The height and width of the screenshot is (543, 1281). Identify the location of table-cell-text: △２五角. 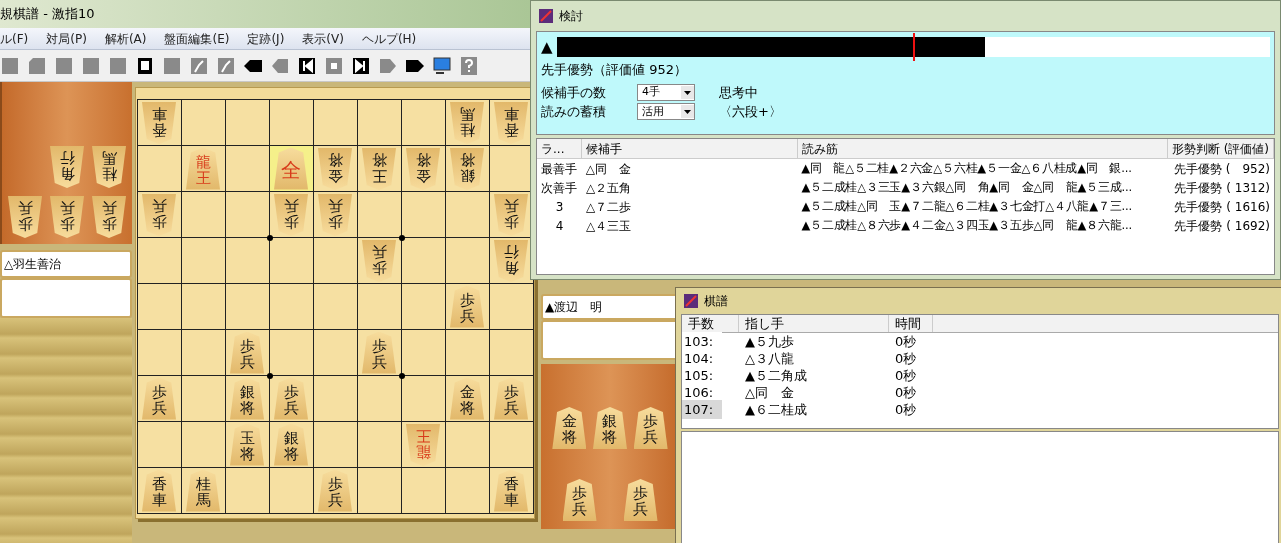
(608, 188).